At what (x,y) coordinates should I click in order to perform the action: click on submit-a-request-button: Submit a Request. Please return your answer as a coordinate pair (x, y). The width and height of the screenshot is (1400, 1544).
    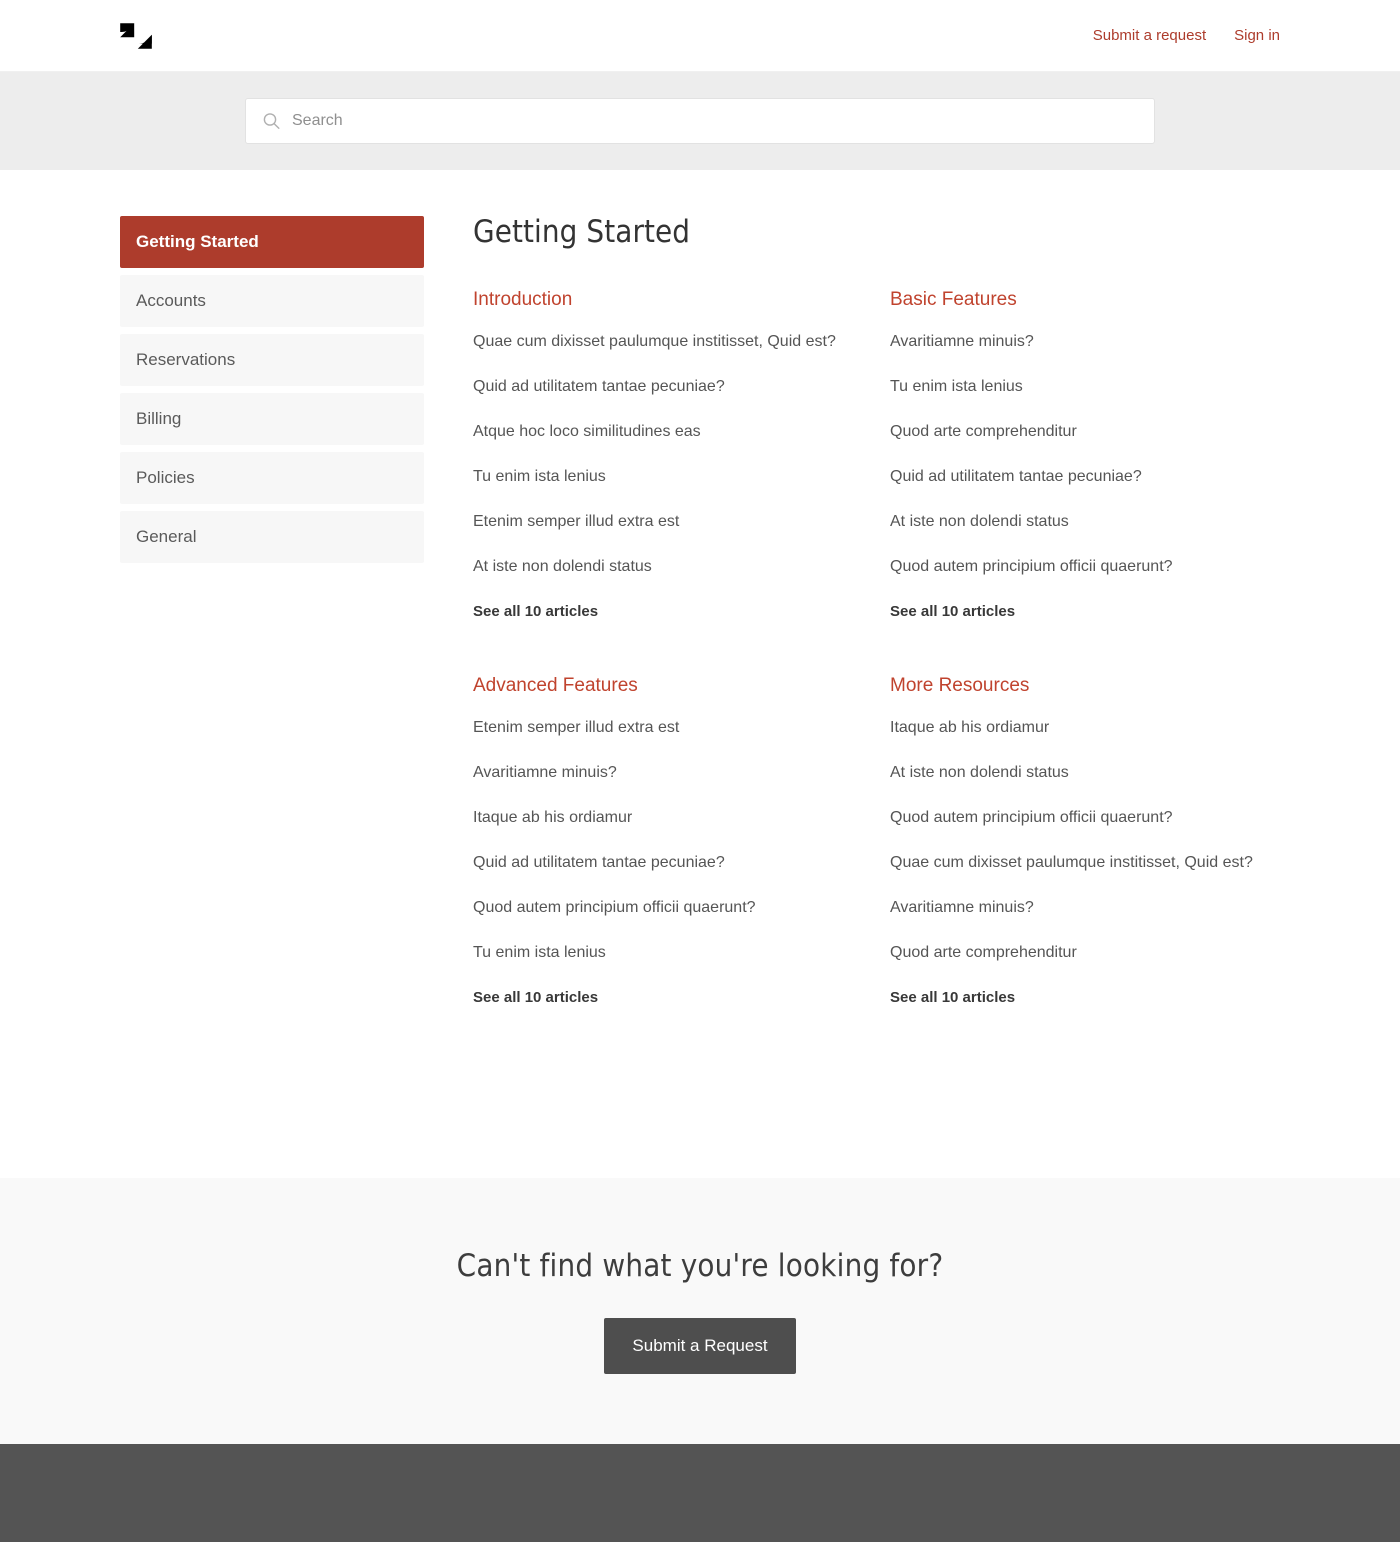
    Looking at the image, I should click on (700, 1346).